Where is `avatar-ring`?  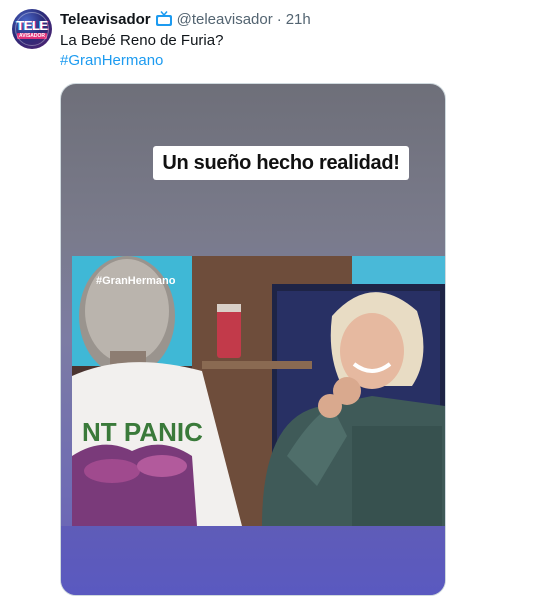
avatar-ring is located at coordinates (32, 29).